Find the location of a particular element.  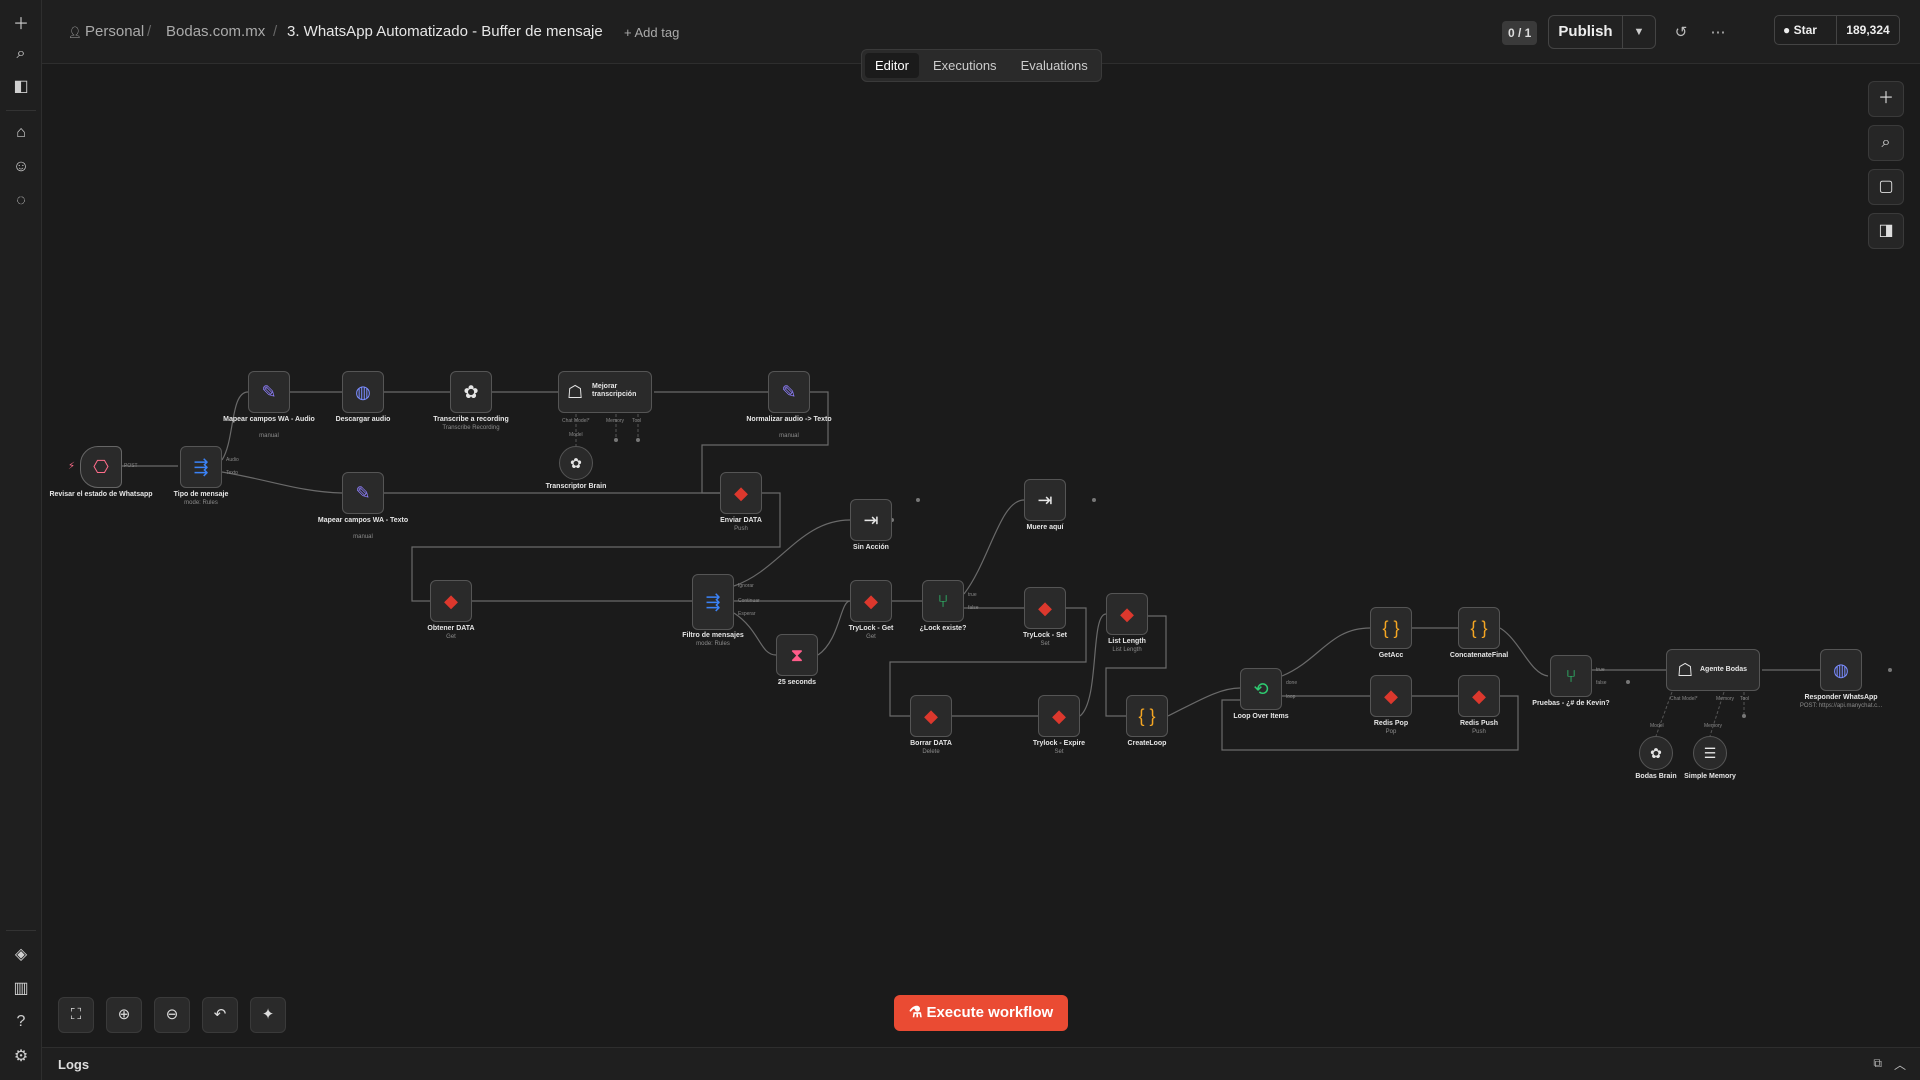

insights-icon: ▥ is located at coordinates (21, 988).